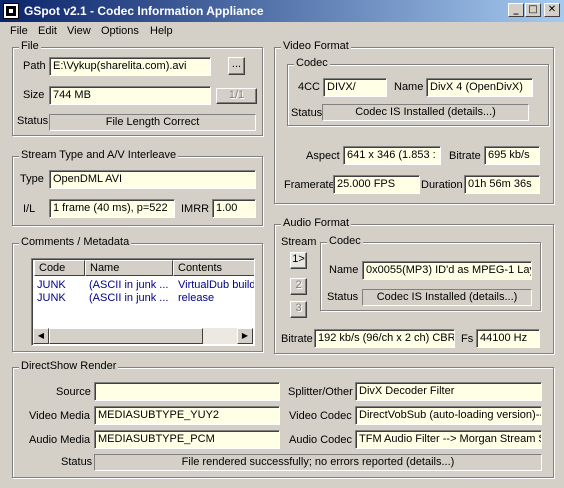  What do you see at coordinates (376, 184) in the screenshot?
I see `framerate-field: 25.000 FPS` at bounding box center [376, 184].